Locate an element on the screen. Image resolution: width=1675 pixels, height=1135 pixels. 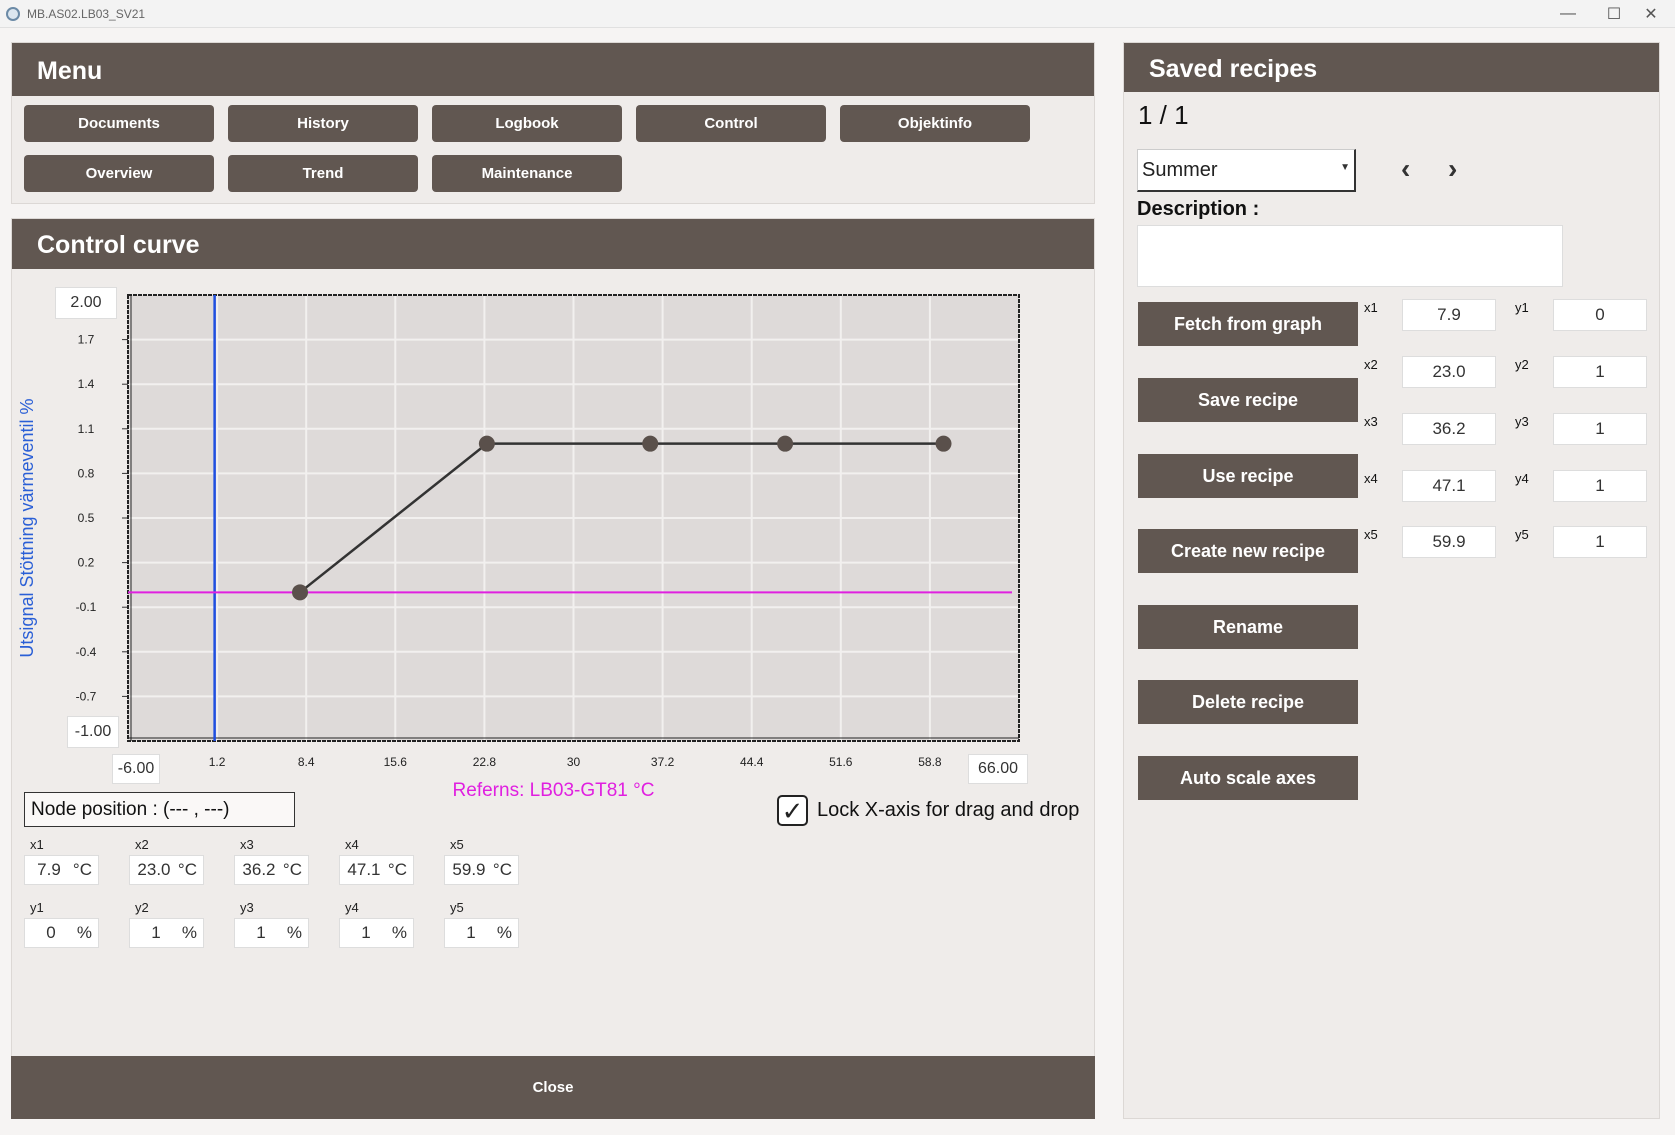
recipe-x1-input: 7.9 is located at coordinates (1449, 315).